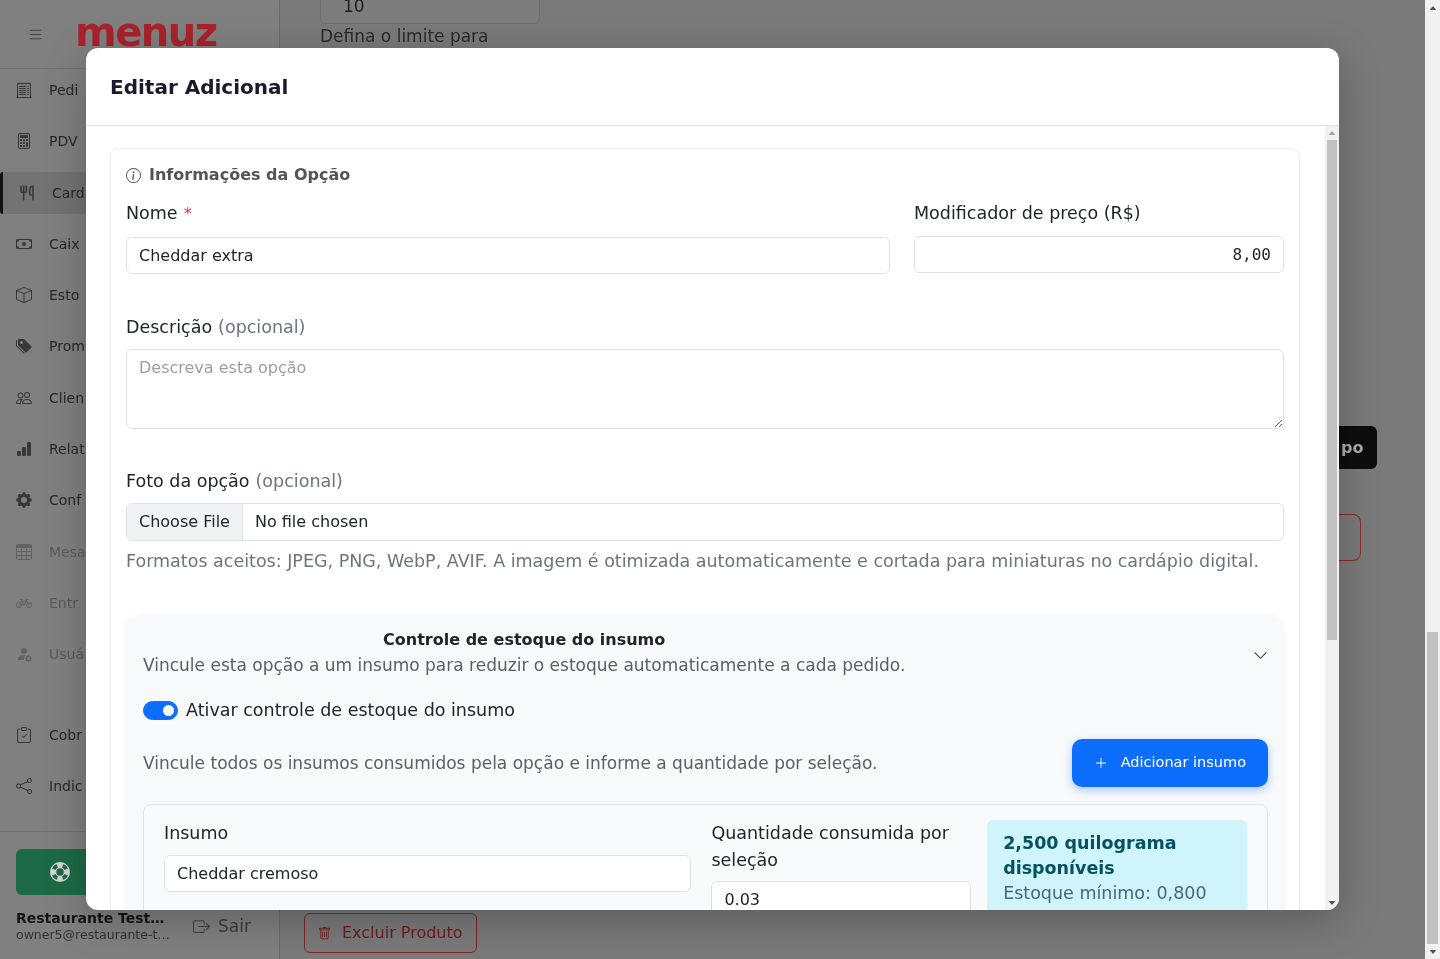 The height and width of the screenshot is (959, 1440). What do you see at coordinates (43, 449) in the screenshot?
I see `sidebar-item: Relat` at bounding box center [43, 449].